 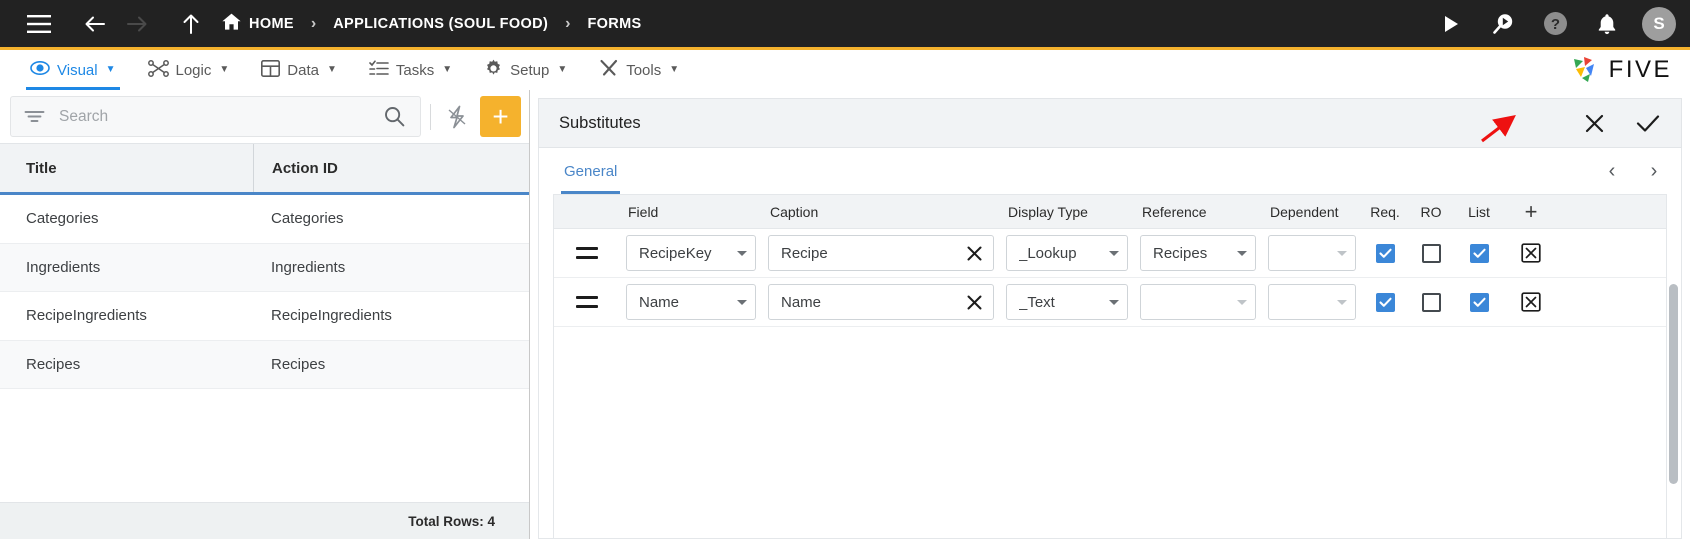 I want to click on cell-title: Categories, so click(x=62, y=219).